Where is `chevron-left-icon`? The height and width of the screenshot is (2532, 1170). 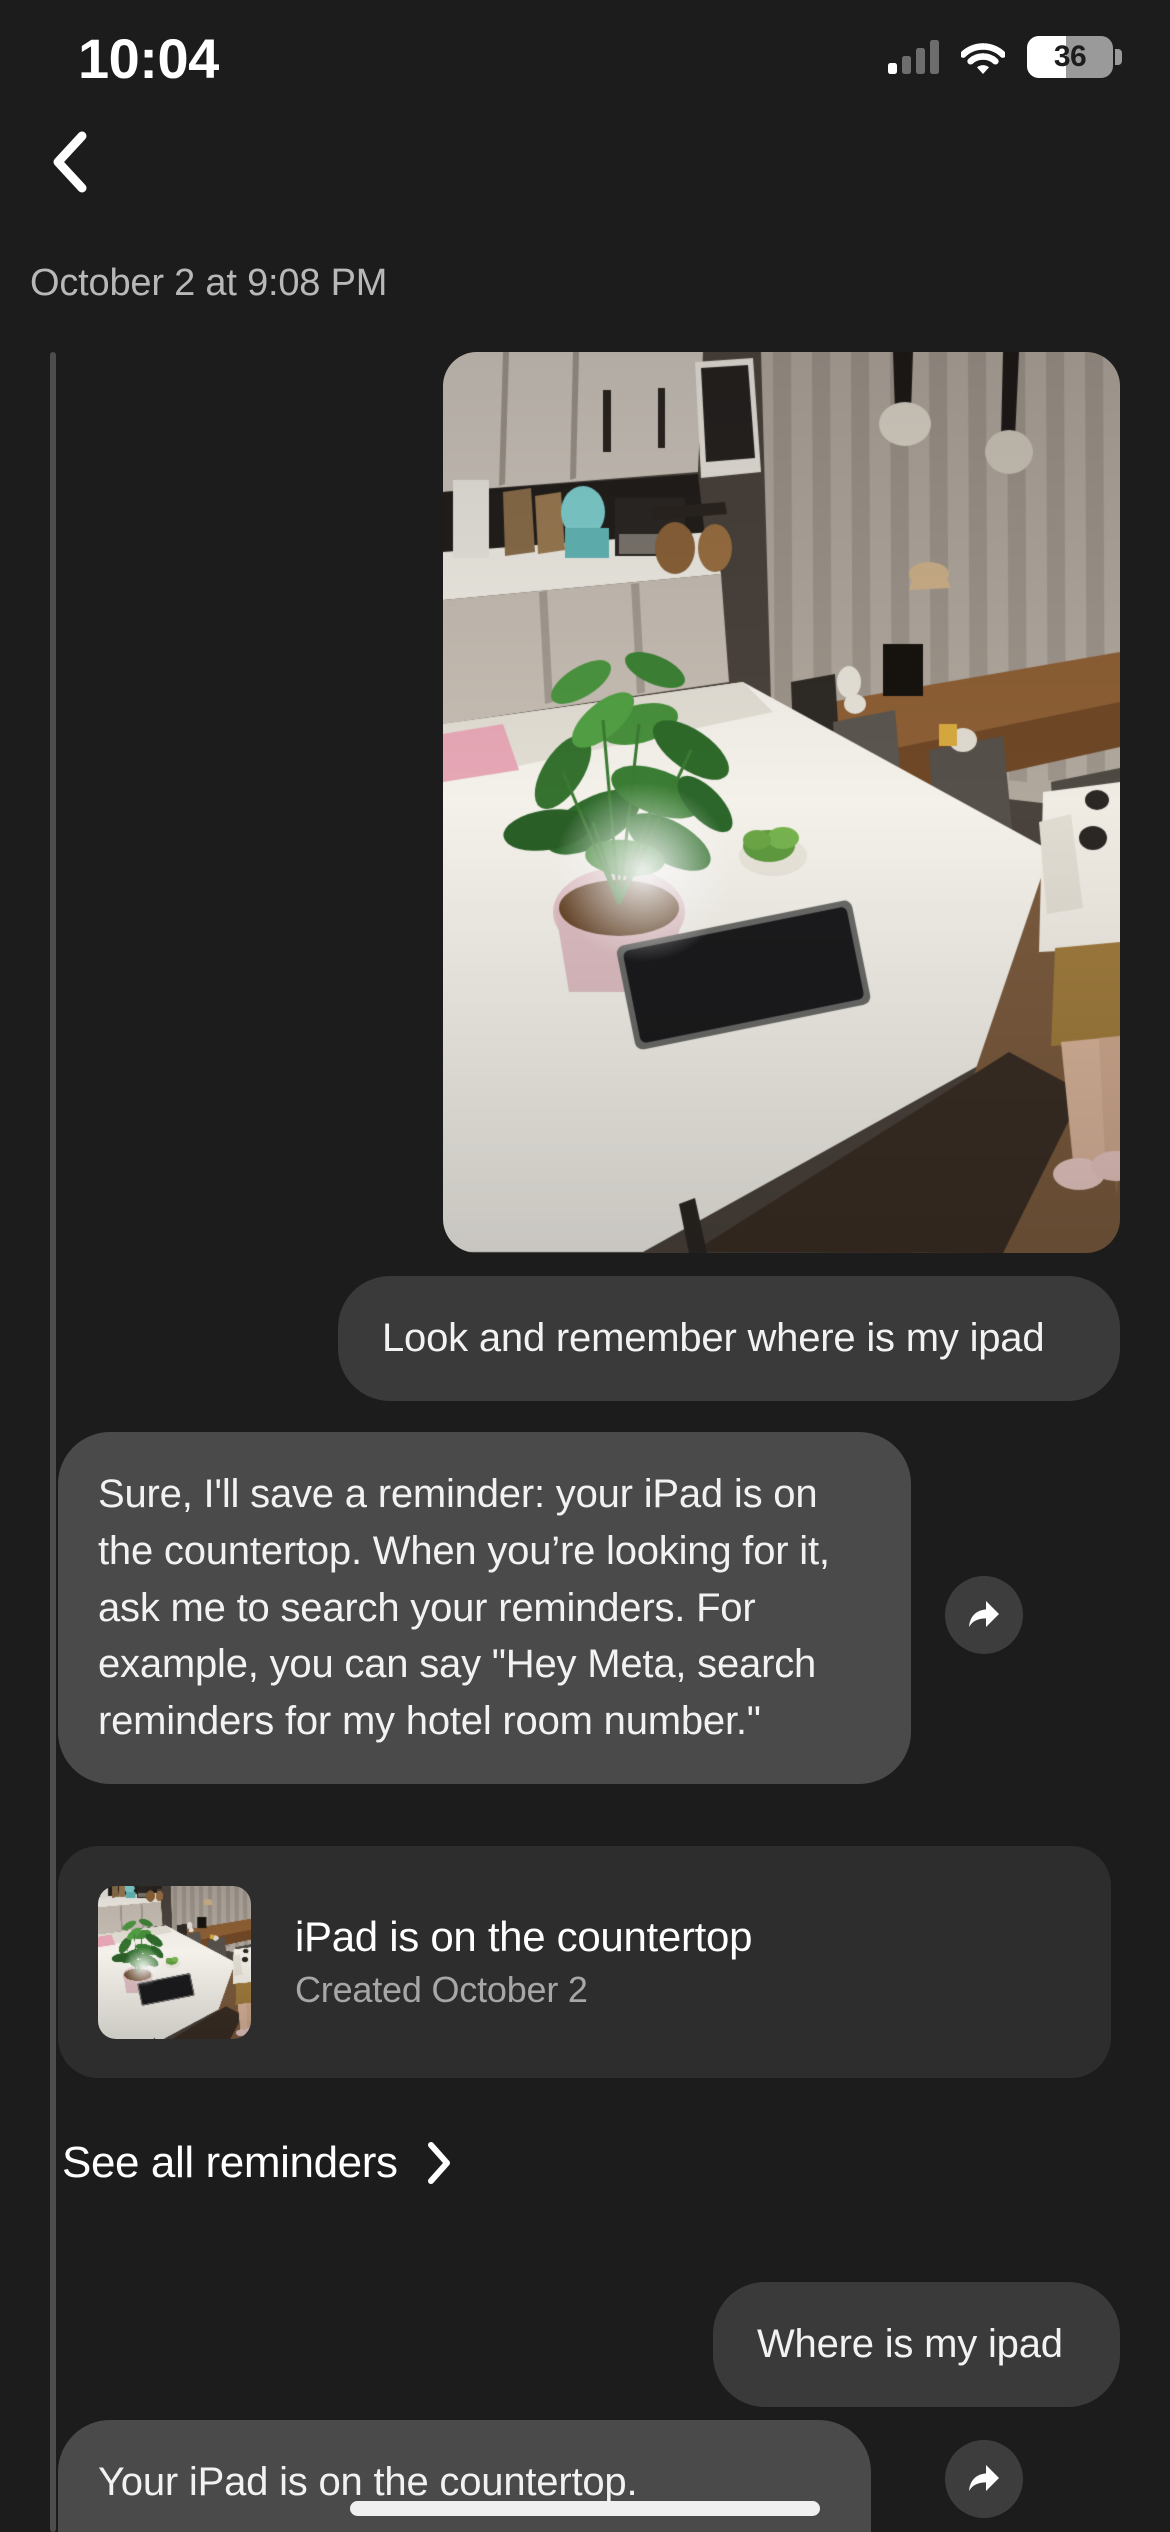 chevron-left-icon is located at coordinates (70, 162).